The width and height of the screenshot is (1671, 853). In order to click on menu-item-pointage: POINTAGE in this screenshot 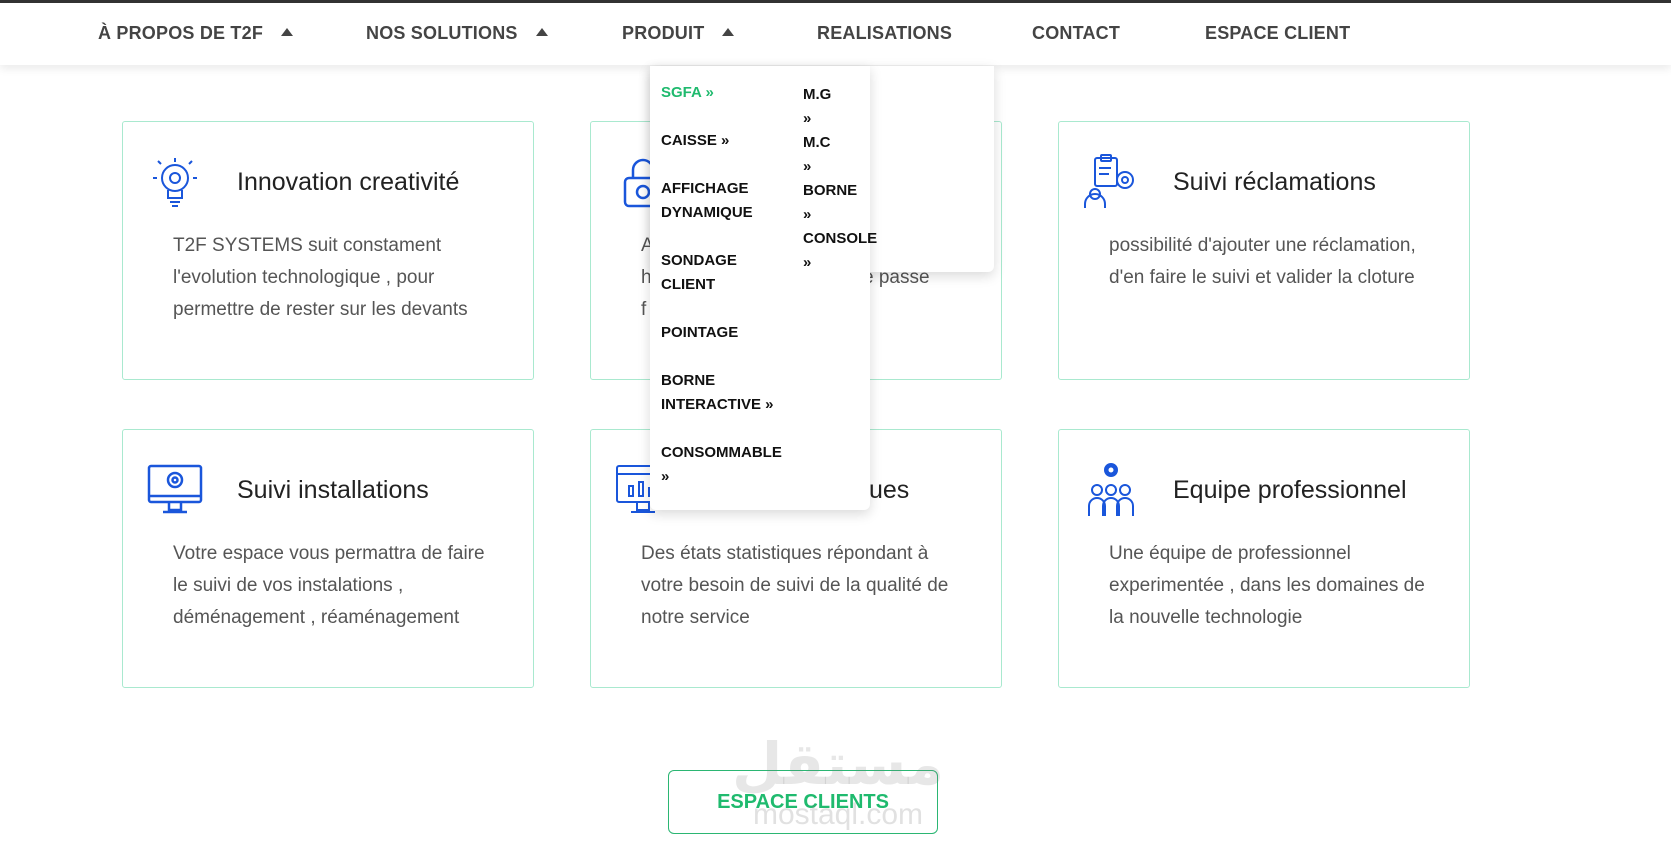, I will do `click(736, 333)`.